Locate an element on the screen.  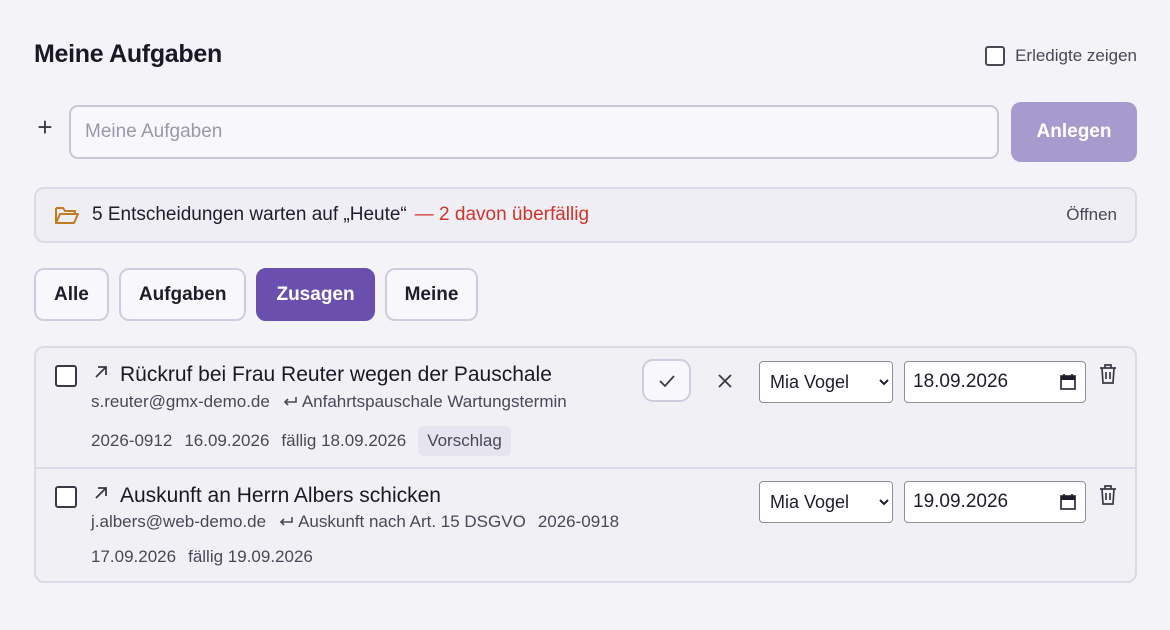
check-icon is located at coordinates (666, 380).